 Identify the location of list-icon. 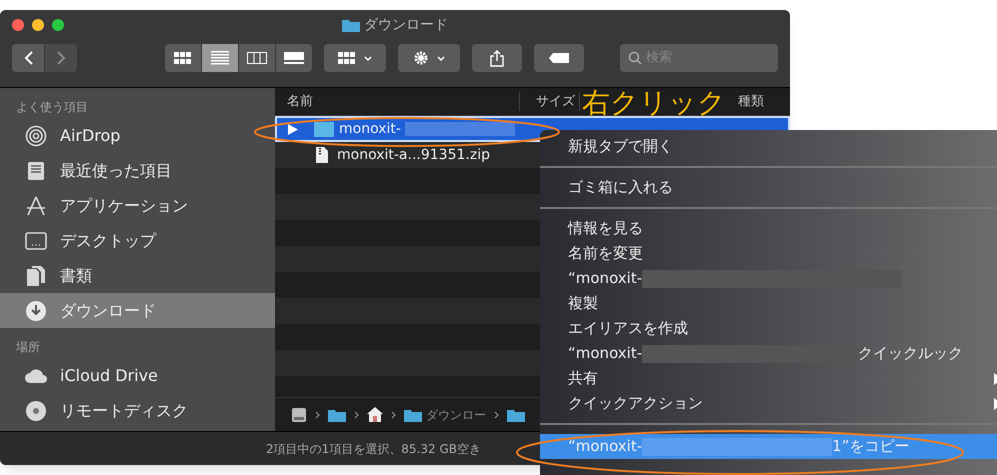
(220, 58).